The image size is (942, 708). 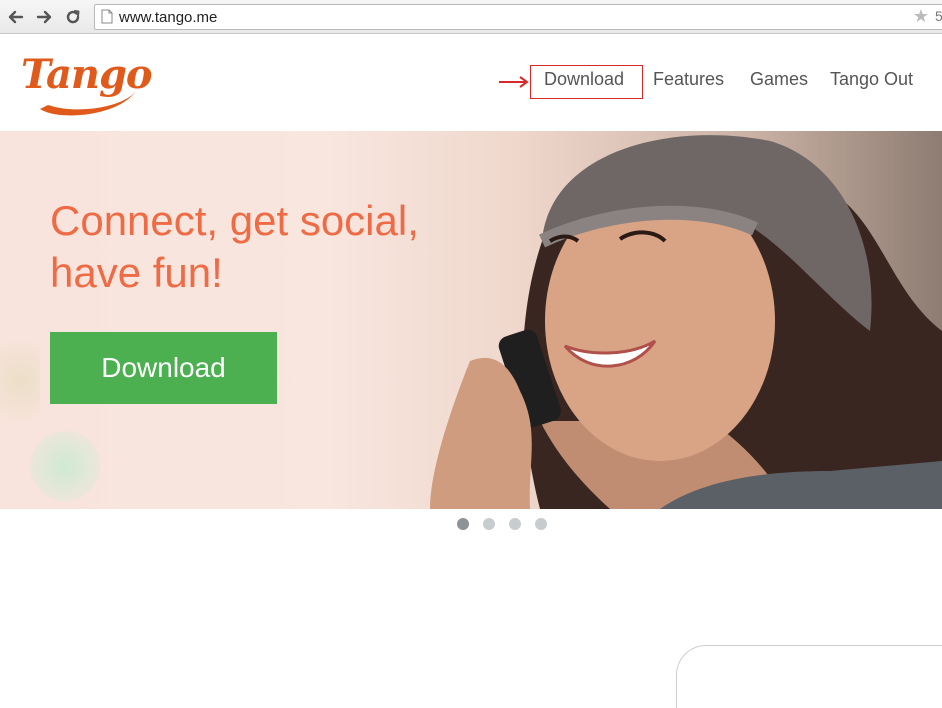 What do you see at coordinates (471, 83) in the screenshot?
I see `site-header: Tango Download Features Games Tango Out` at bounding box center [471, 83].